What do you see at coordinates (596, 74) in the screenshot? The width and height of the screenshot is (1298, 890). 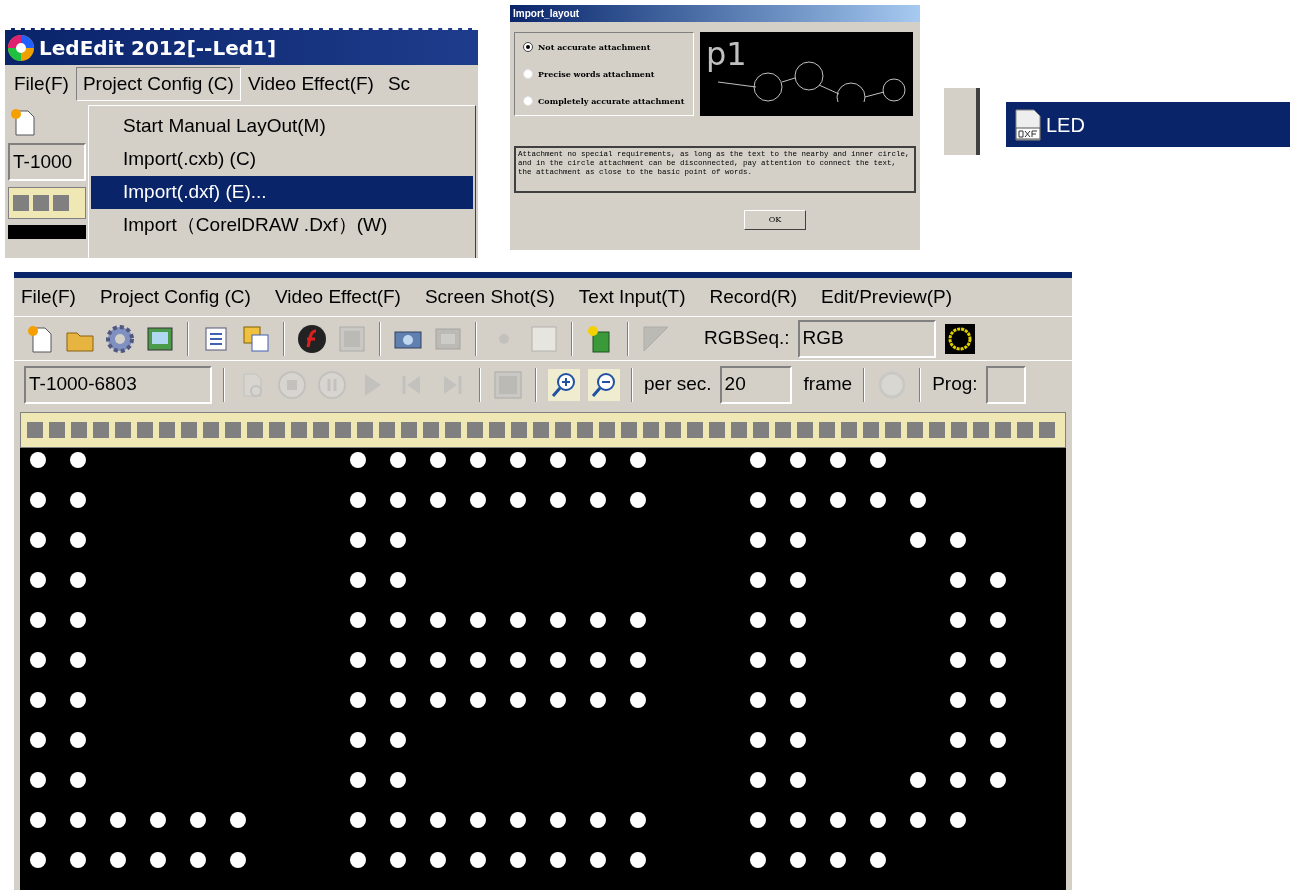 I see `option-label: Precise words attachment` at bounding box center [596, 74].